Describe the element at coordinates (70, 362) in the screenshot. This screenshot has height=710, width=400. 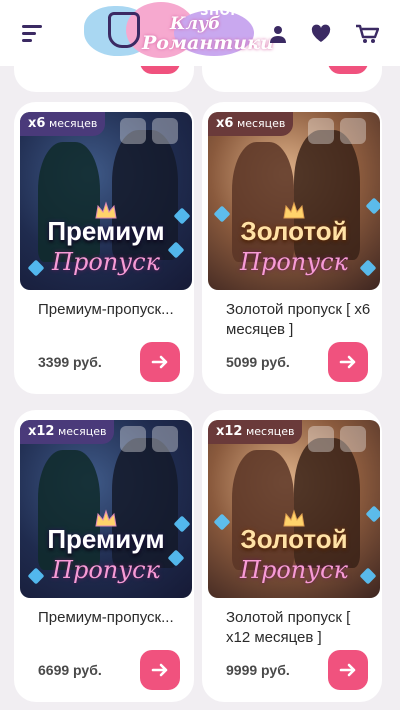
I see `product-price: 3399 руб.` at that location.